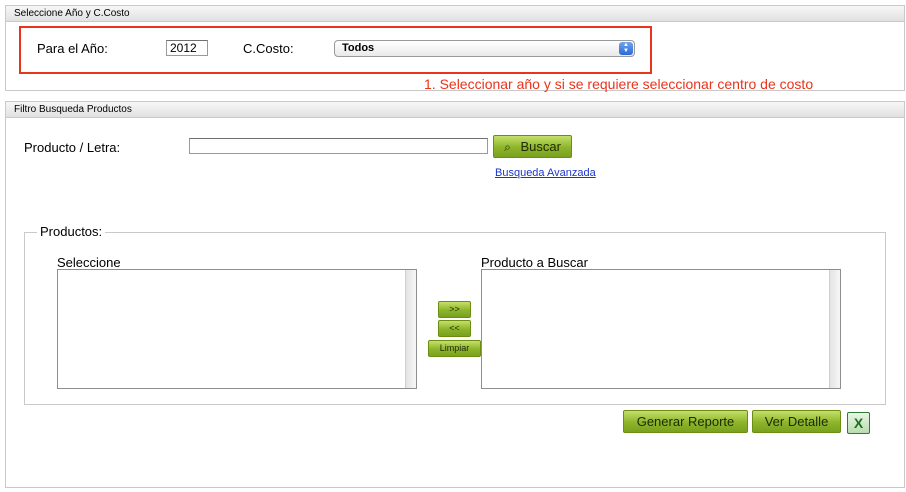 The image size is (906, 492). Describe the element at coordinates (685, 421) in the screenshot. I see `generate-report-button: Generar Reporte` at that location.